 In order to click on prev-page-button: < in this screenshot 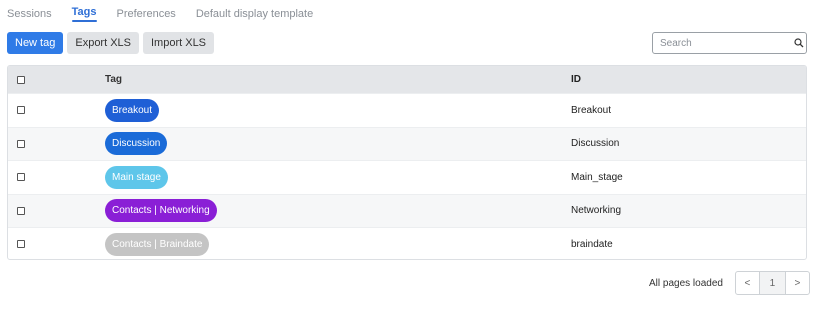, I will do `click(747, 283)`.